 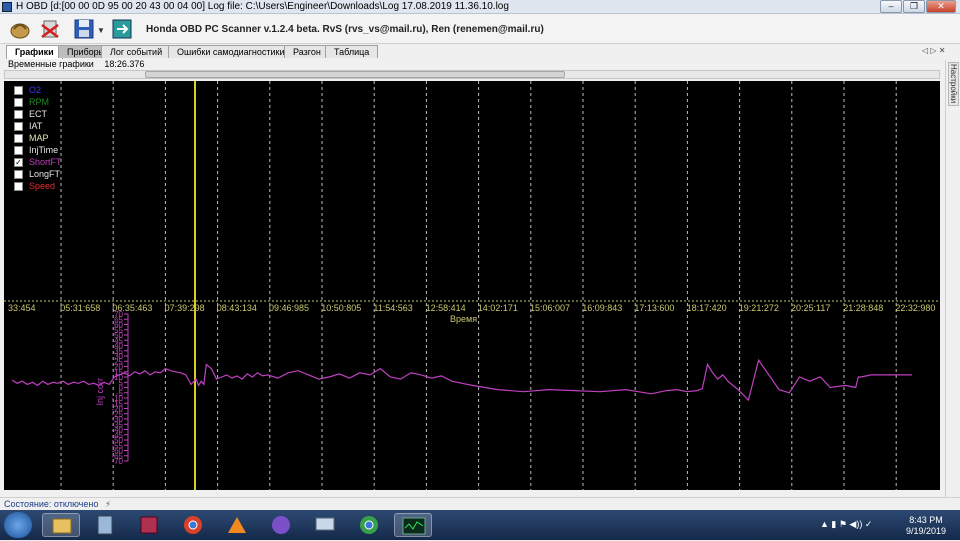 What do you see at coordinates (237, 308) in the screenshot?
I see `x-tick-label: 08:43:134` at bounding box center [237, 308].